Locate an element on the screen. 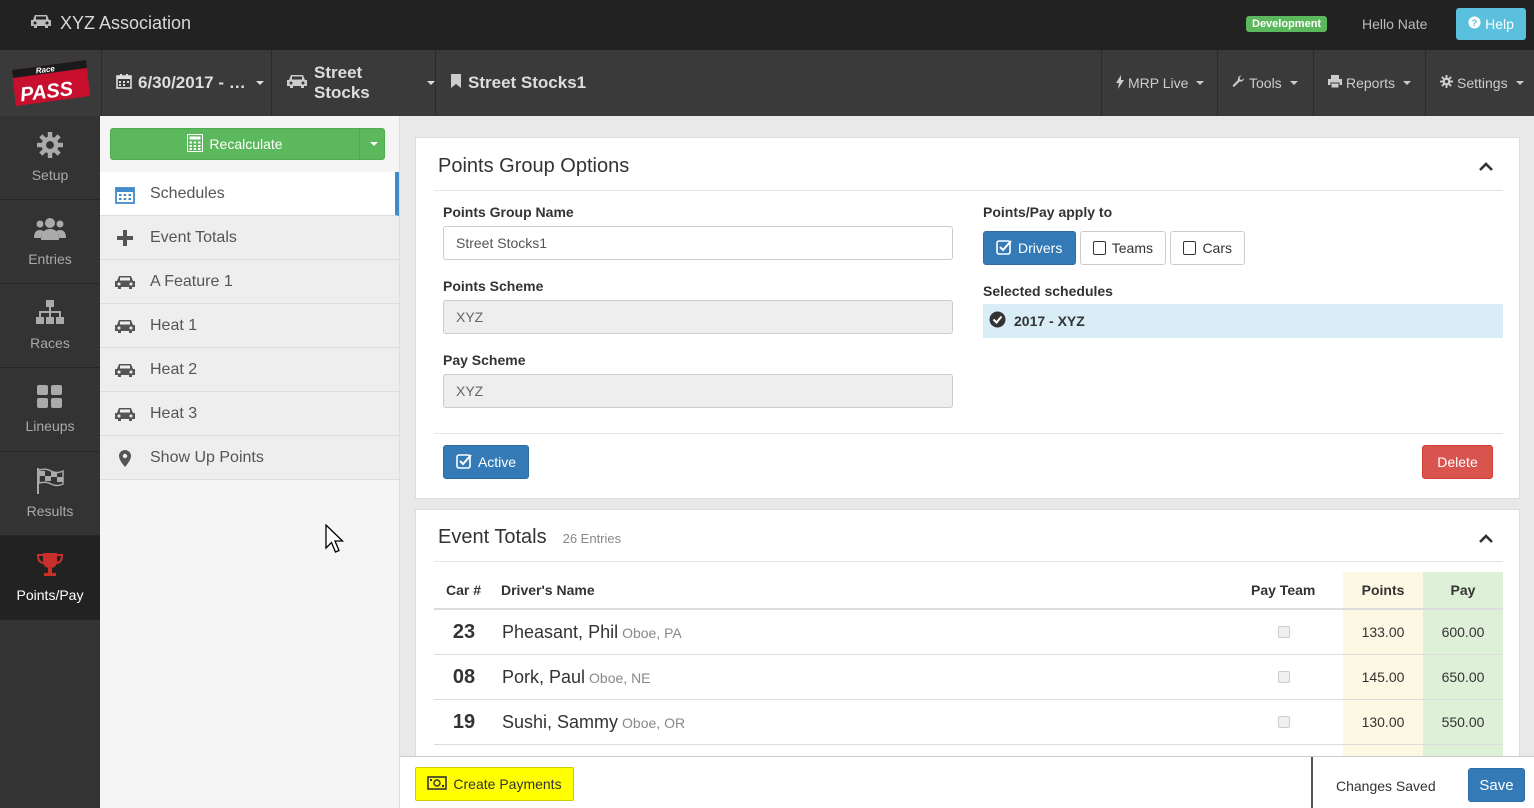  nav-setup-label: Setup is located at coordinates (50, 175).